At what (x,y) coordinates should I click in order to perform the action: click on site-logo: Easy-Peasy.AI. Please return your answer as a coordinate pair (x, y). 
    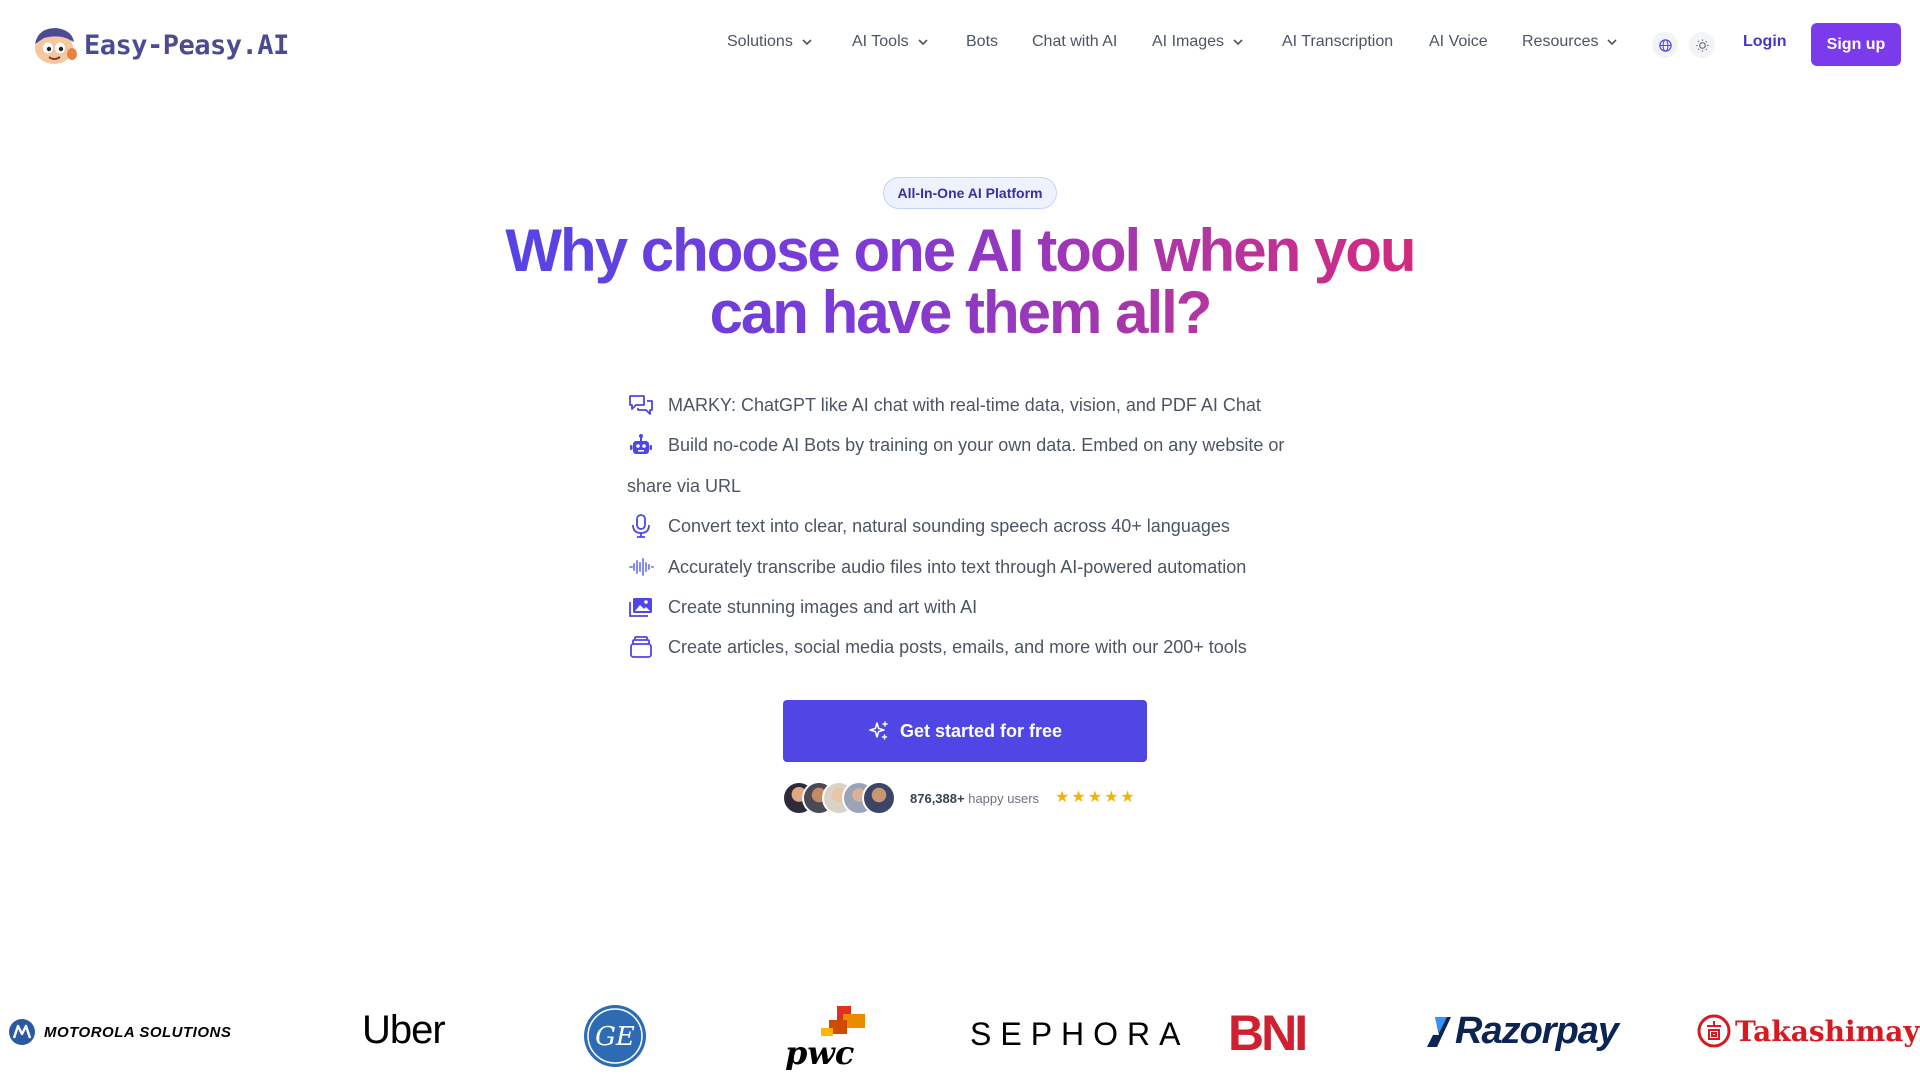
    Looking at the image, I should click on (159, 45).